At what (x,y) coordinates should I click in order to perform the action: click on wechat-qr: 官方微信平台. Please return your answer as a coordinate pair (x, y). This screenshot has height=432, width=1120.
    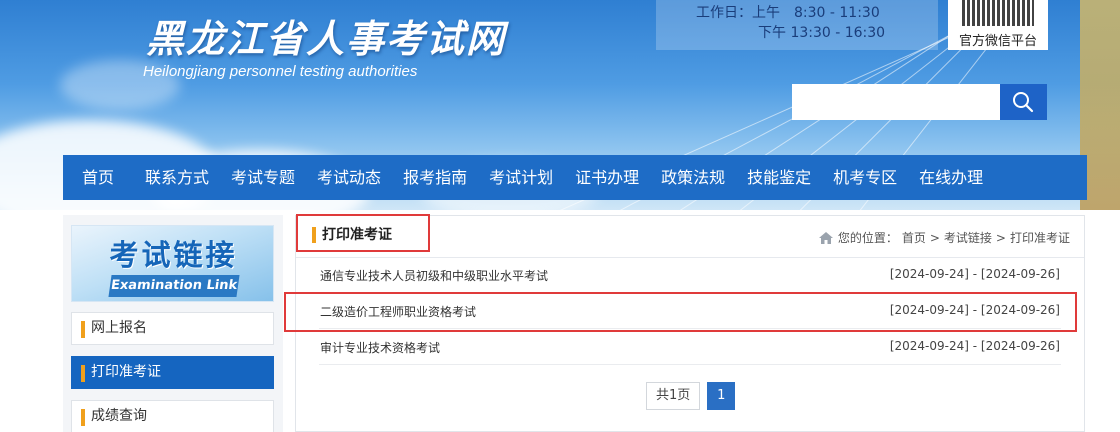
    Looking at the image, I should click on (998, 25).